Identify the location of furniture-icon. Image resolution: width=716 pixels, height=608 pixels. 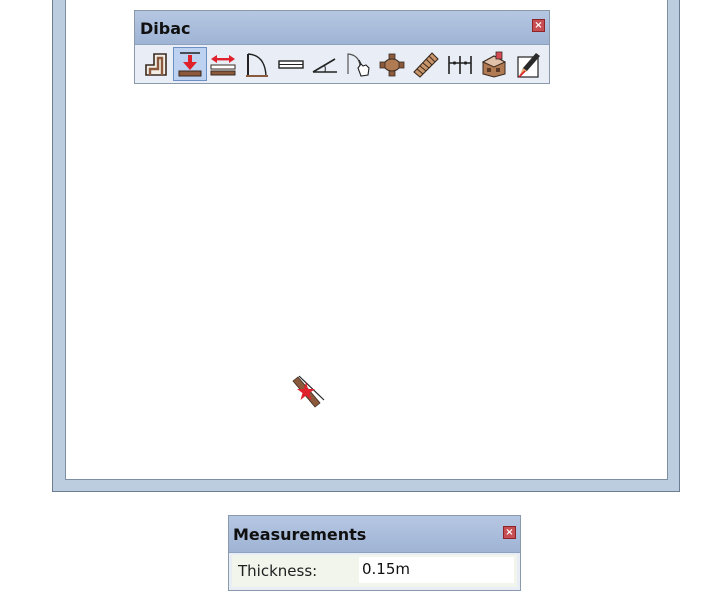
(392, 65).